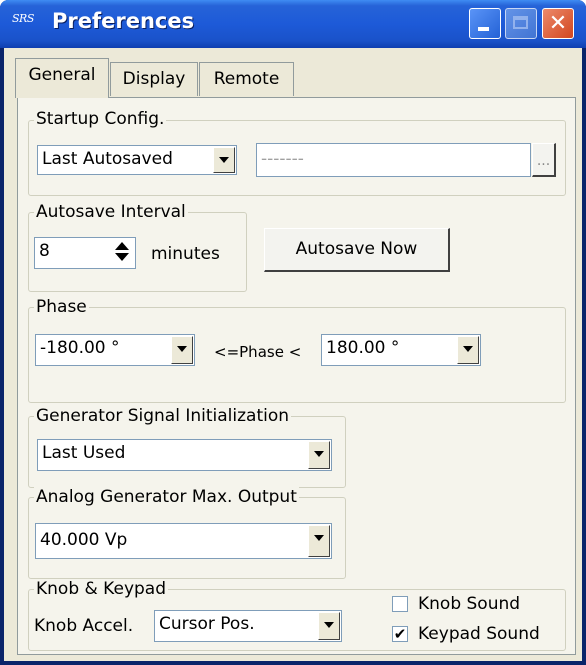  I want to click on phase-max-value: 180.00 °, so click(363, 348).